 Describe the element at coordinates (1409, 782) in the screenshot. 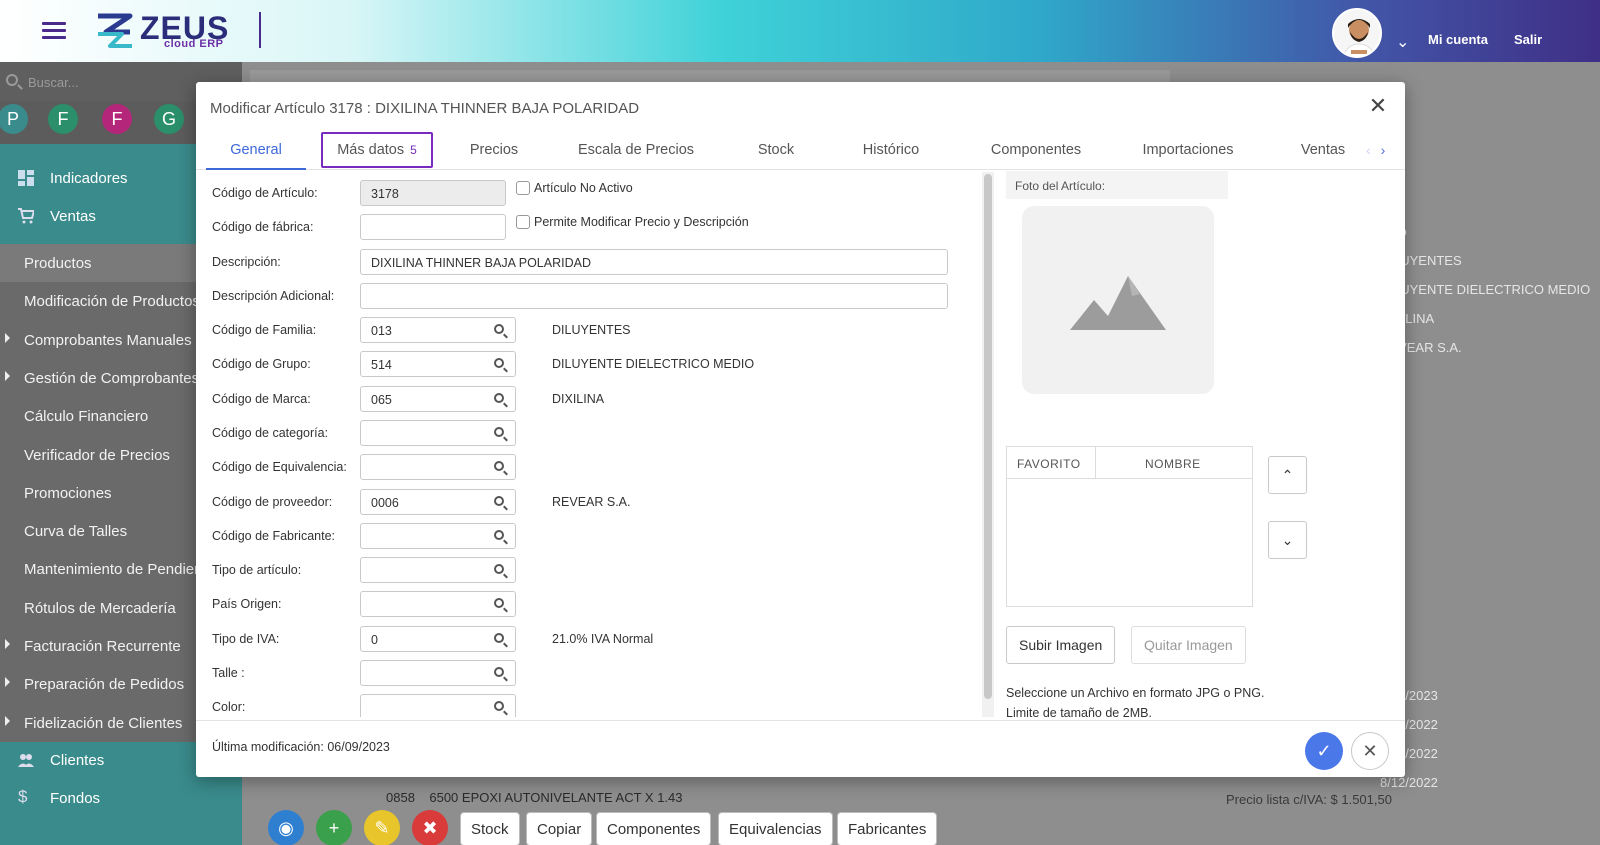

I see `background-detail-value: 8/12/2022` at that location.